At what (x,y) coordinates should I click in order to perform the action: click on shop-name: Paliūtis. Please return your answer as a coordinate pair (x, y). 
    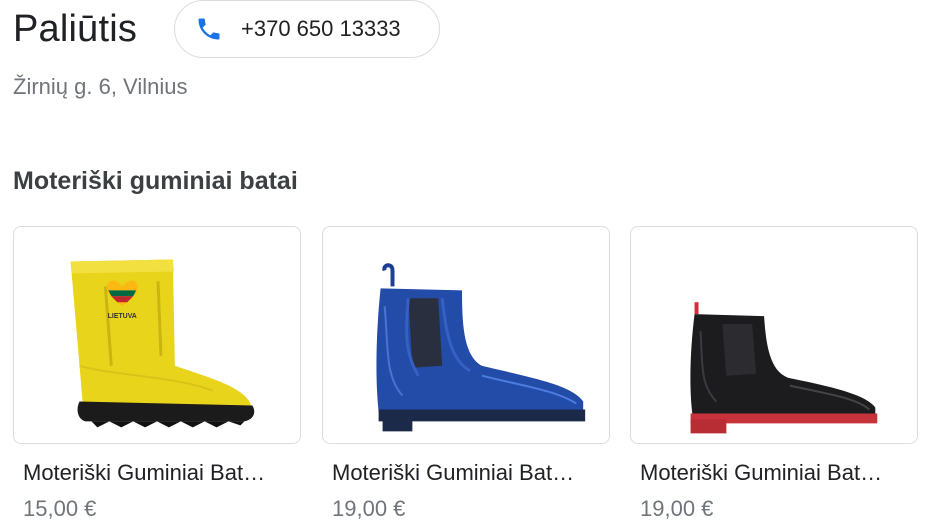
    Looking at the image, I should click on (75, 29).